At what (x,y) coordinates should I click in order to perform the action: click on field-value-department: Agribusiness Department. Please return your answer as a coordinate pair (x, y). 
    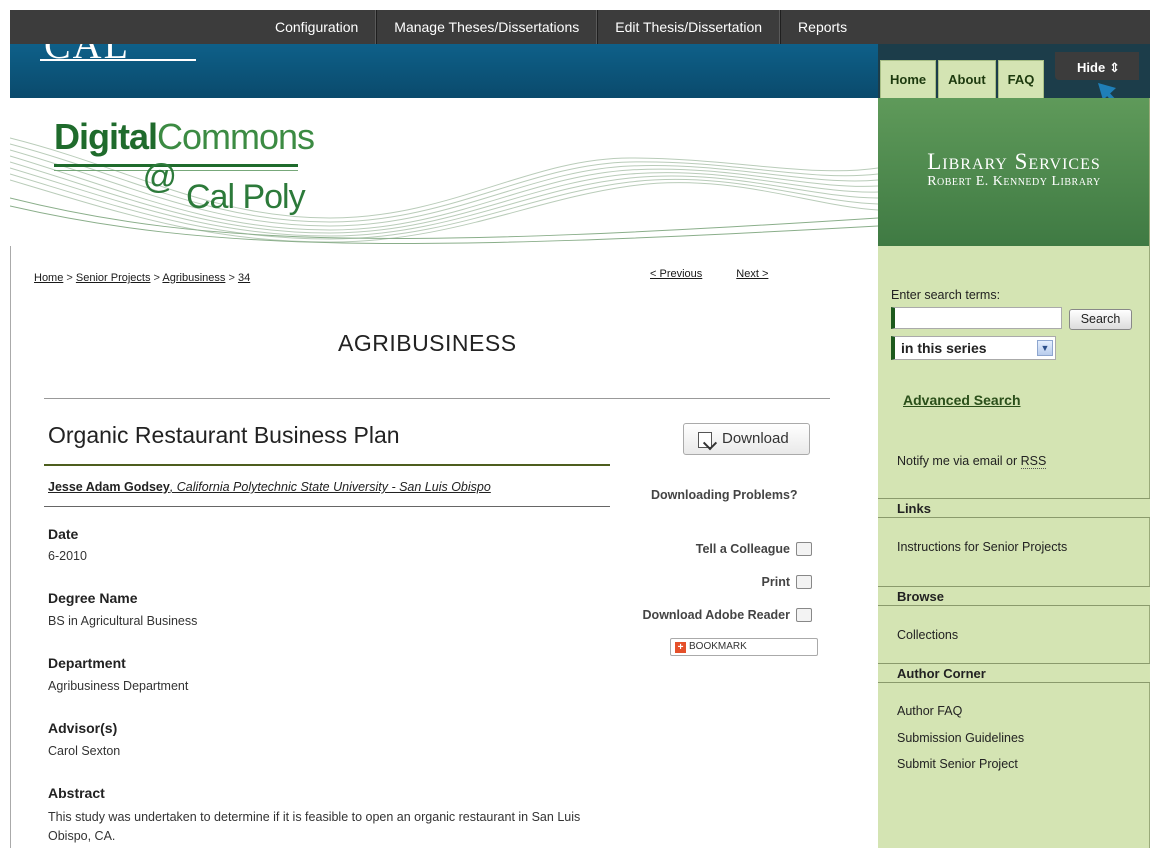
    Looking at the image, I should click on (118, 686).